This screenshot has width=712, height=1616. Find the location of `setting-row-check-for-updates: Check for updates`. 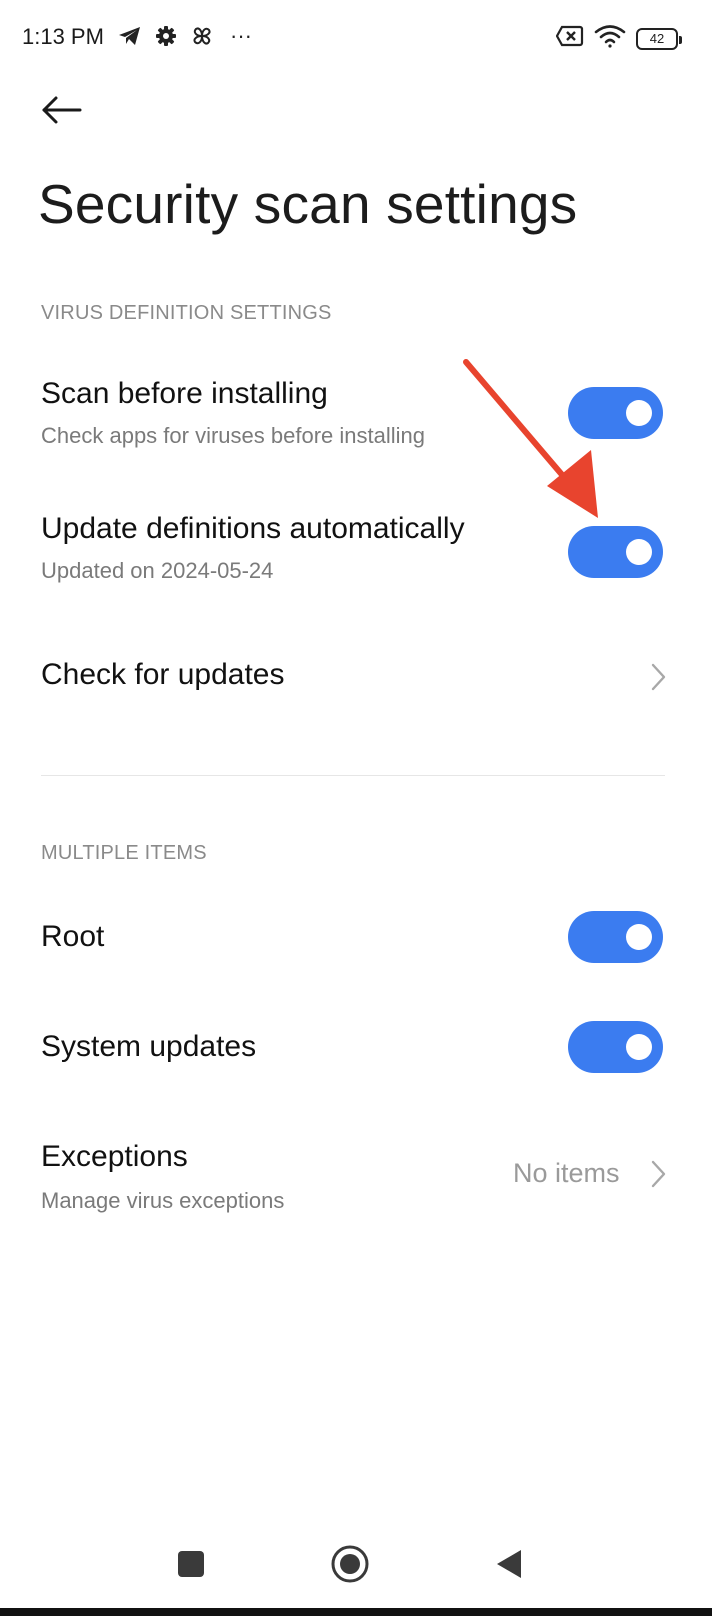

setting-row-check-for-updates: Check for updates is located at coordinates (356, 678).